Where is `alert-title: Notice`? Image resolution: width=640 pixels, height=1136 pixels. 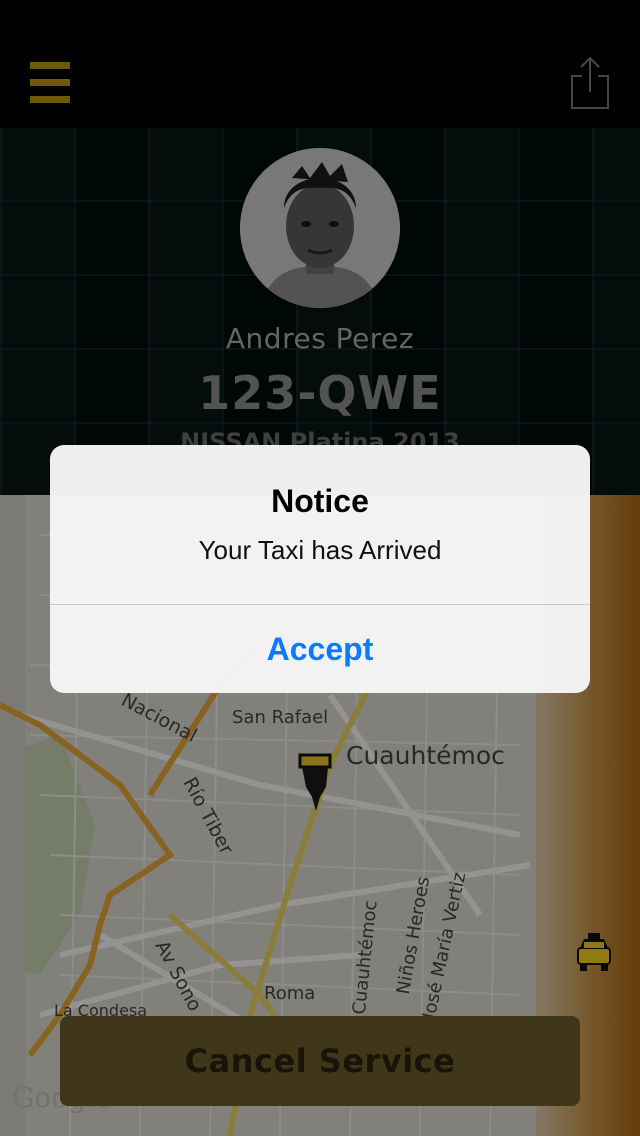 alert-title: Notice is located at coordinates (320, 501).